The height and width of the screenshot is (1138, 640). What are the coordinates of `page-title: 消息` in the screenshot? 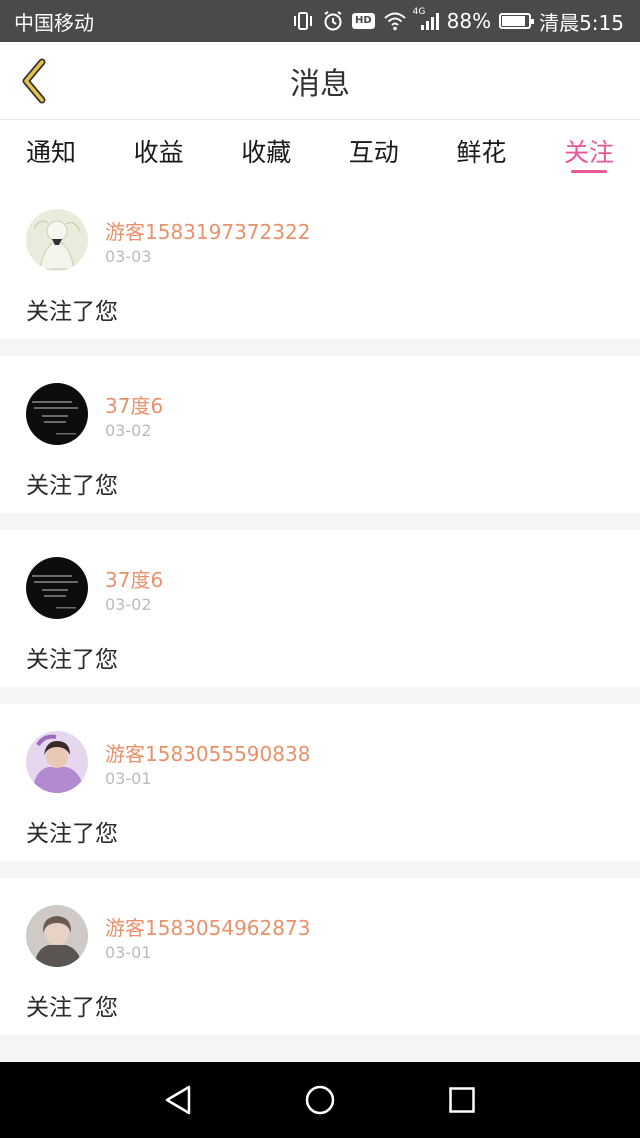 It's located at (320, 84).